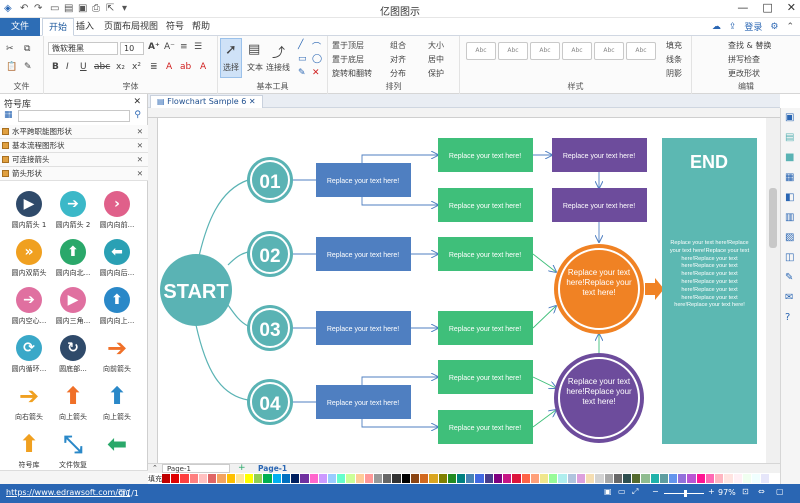  What do you see at coordinates (231, 50) in the screenshot?
I see `pointer-icon: ➚` at bounding box center [231, 50].